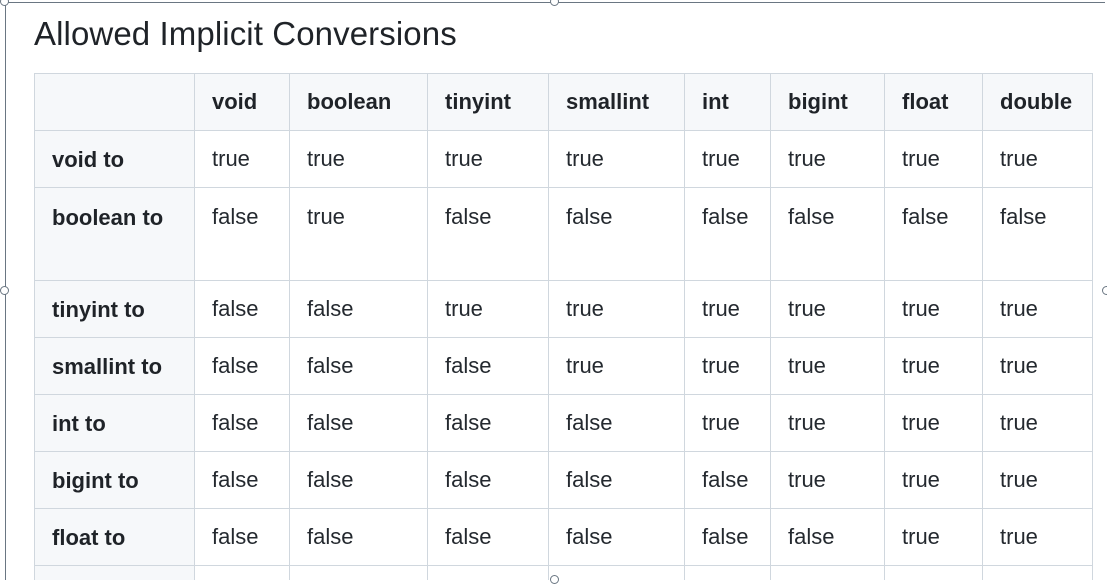 This screenshot has height=584, width=1107. Describe the element at coordinates (114, 159) in the screenshot. I see `row-header: void to` at that location.